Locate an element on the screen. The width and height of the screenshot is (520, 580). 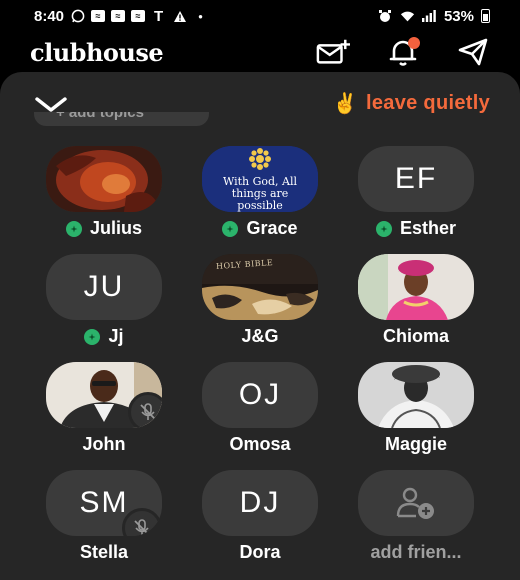
participant-name: Julius is located at coordinates (115, 228).